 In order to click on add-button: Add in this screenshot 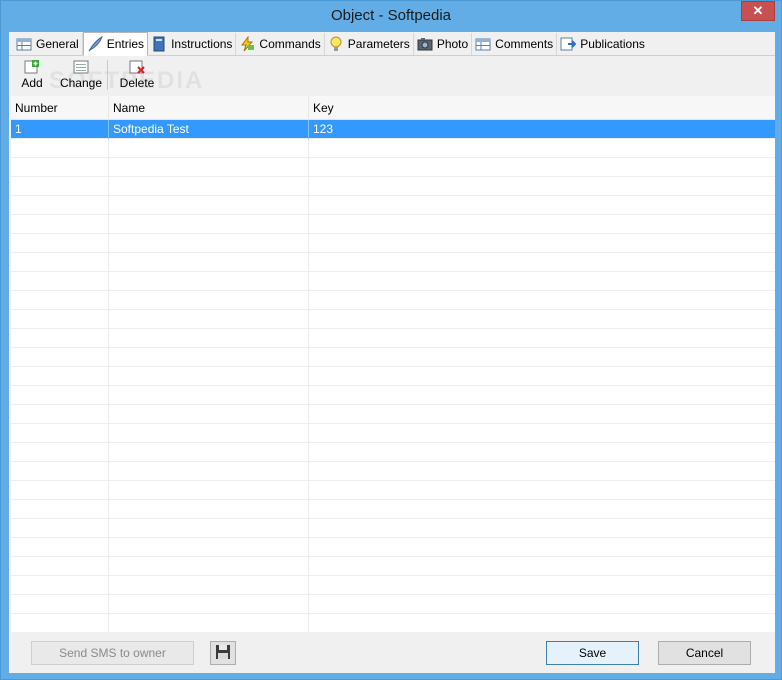, I will do `click(32, 76)`.